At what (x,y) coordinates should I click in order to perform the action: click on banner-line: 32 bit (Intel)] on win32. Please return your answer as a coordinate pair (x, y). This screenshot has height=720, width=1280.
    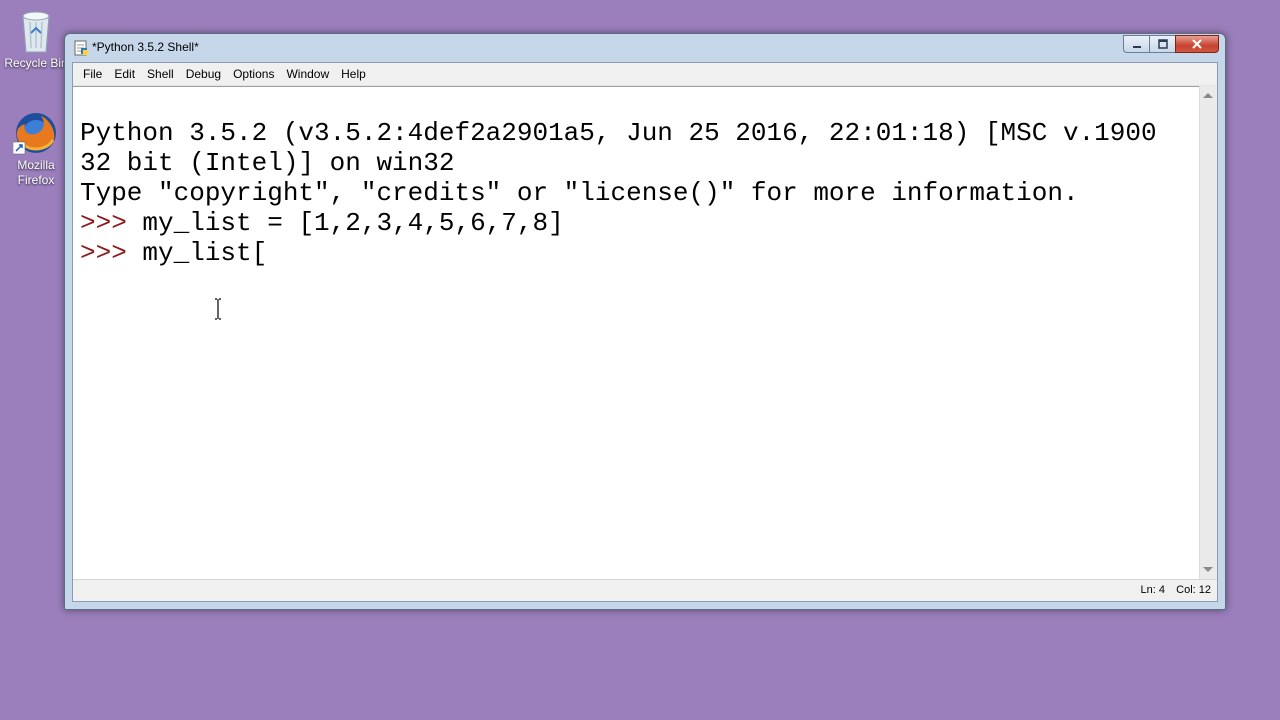
    Looking at the image, I should click on (267, 163).